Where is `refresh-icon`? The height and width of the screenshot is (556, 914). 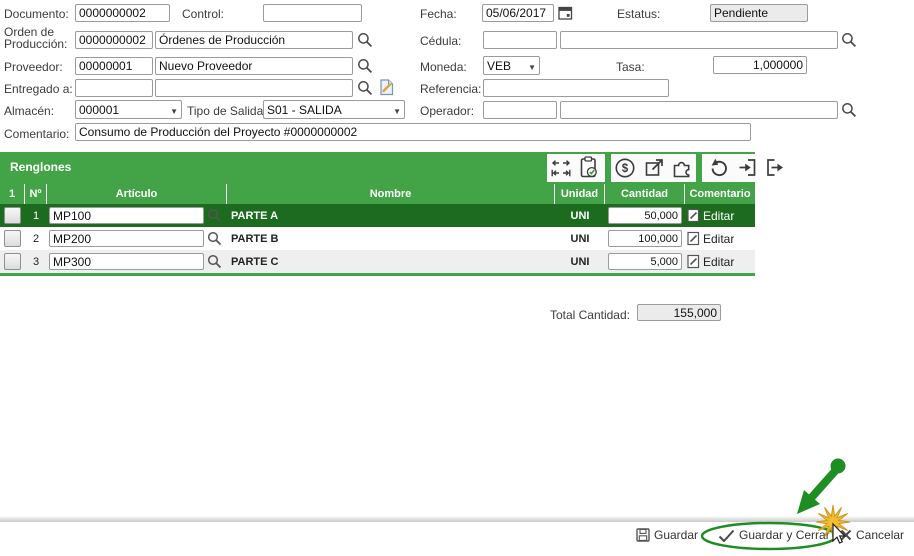
refresh-icon is located at coordinates (719, 168).